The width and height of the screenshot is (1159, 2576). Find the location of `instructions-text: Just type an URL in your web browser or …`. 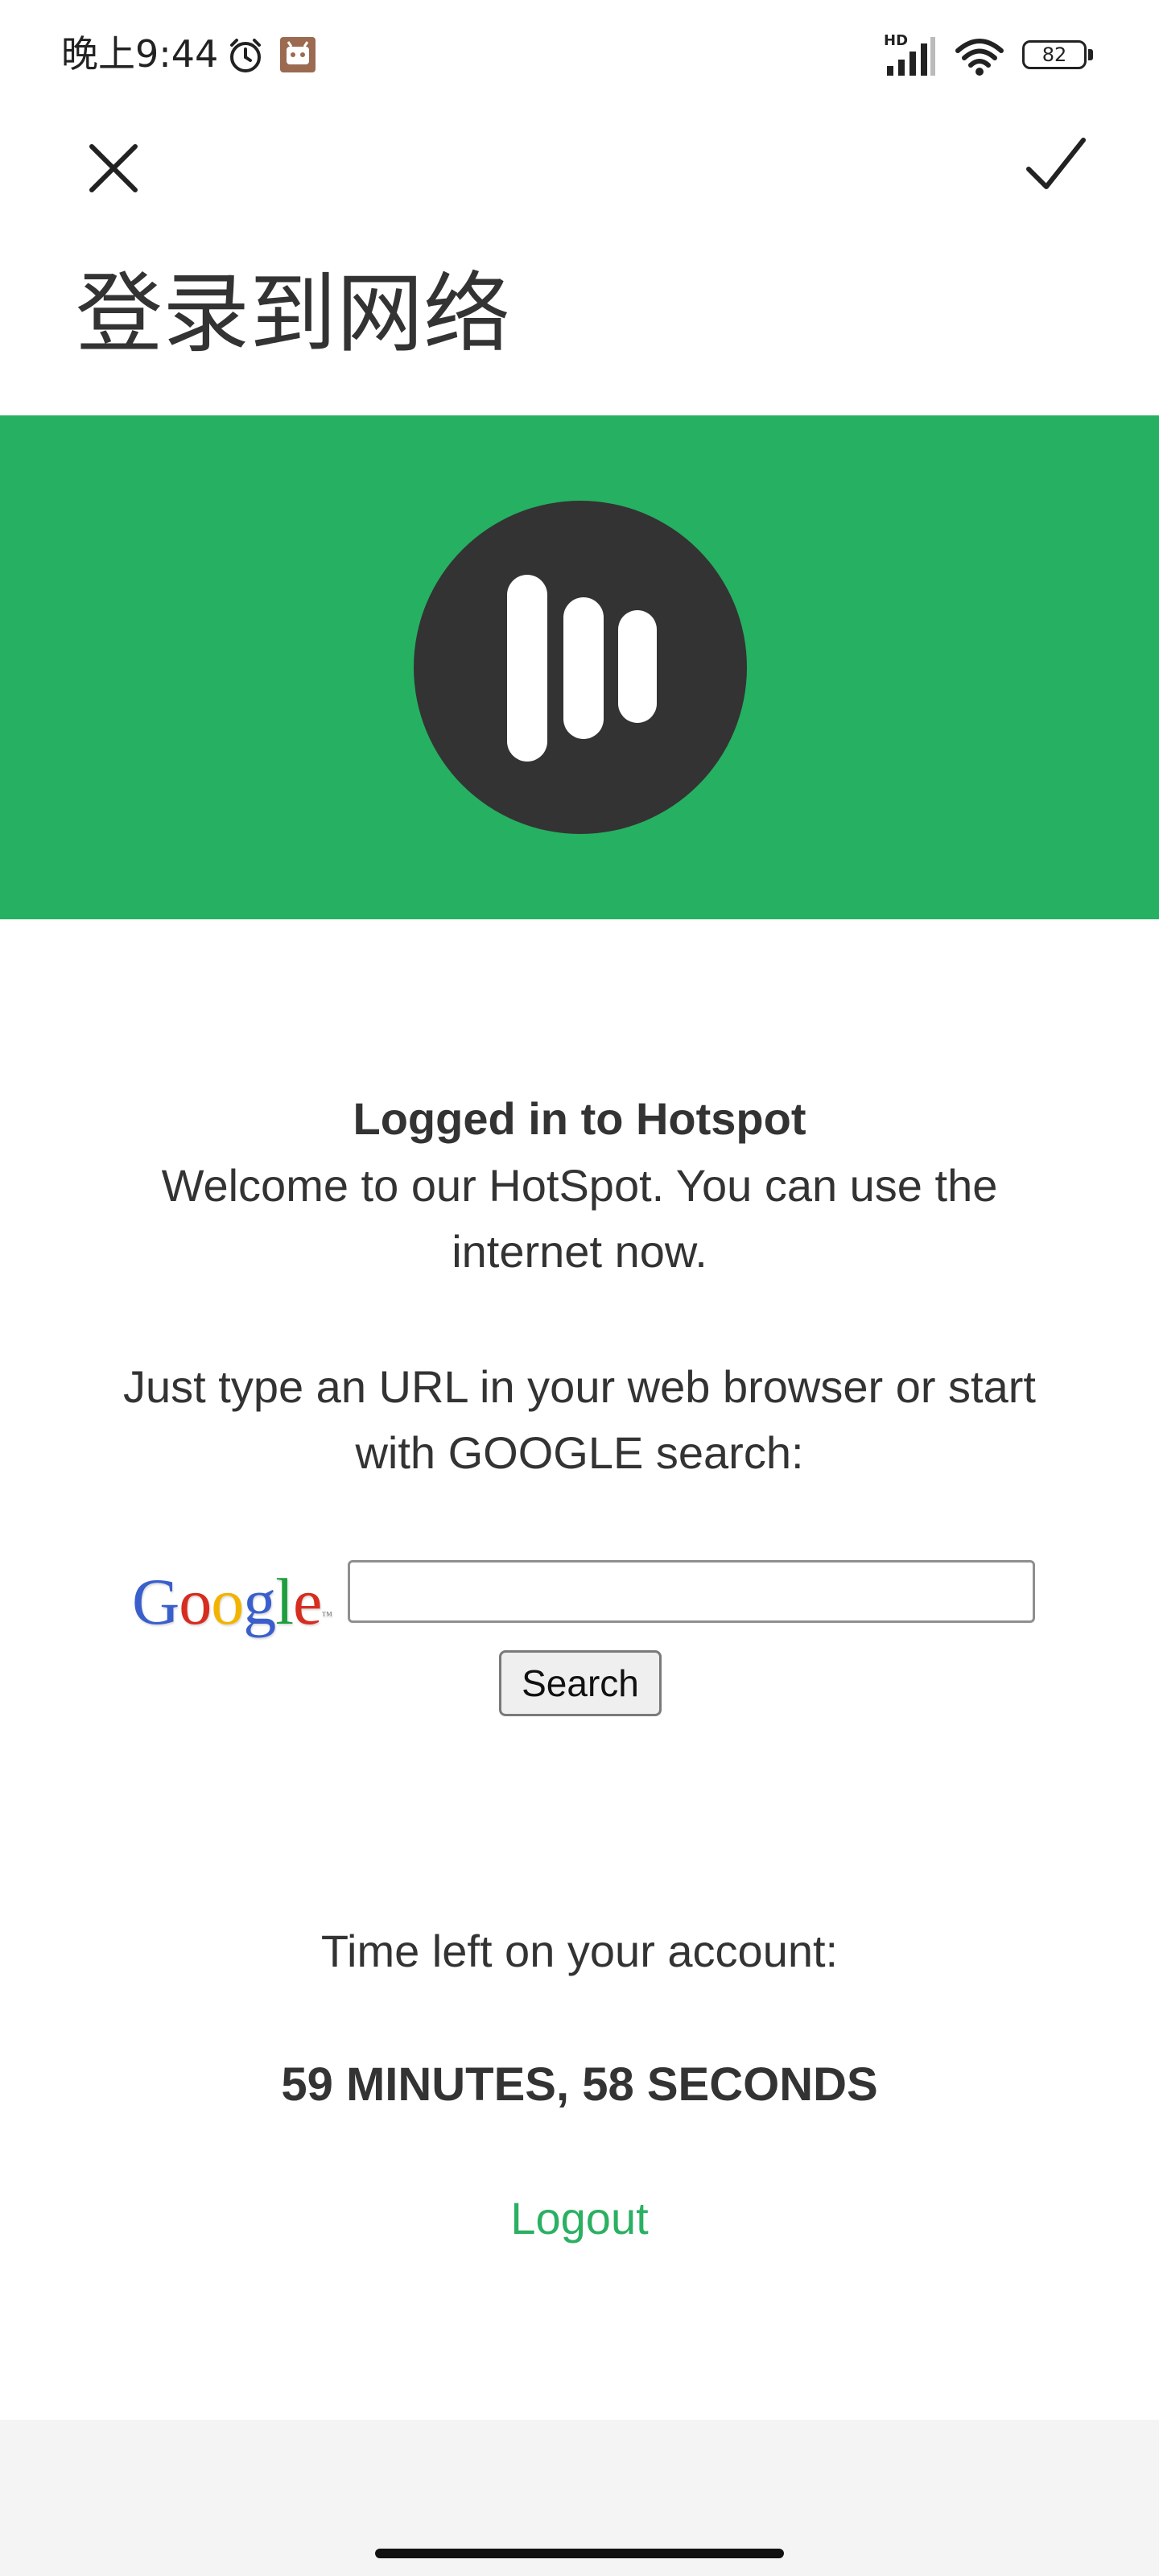

instructions-text: Just type an URL in your web browser or … is located at coordinates (579, 1419).